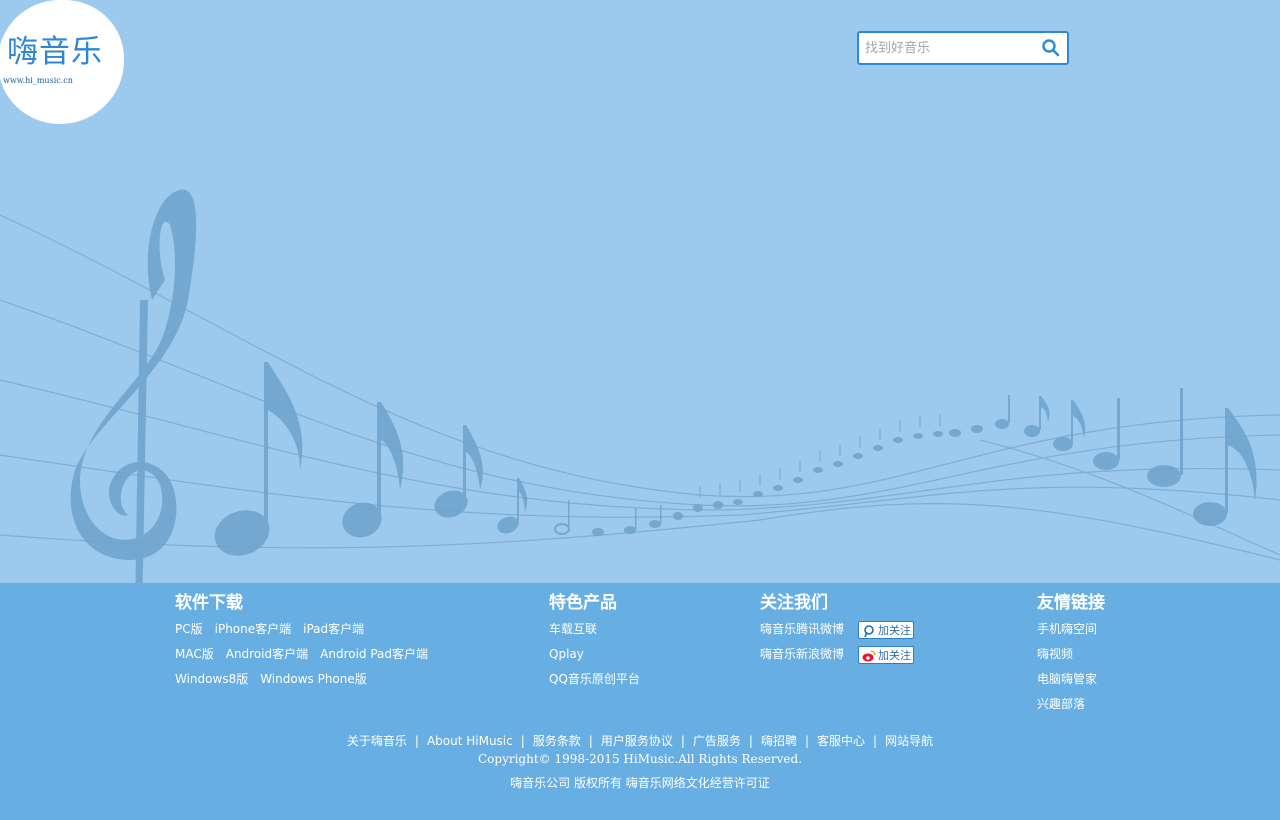 The width and height of the screenshot is (1280, 820). I want to click on link-terms: 服务条款, so click(557, 741).